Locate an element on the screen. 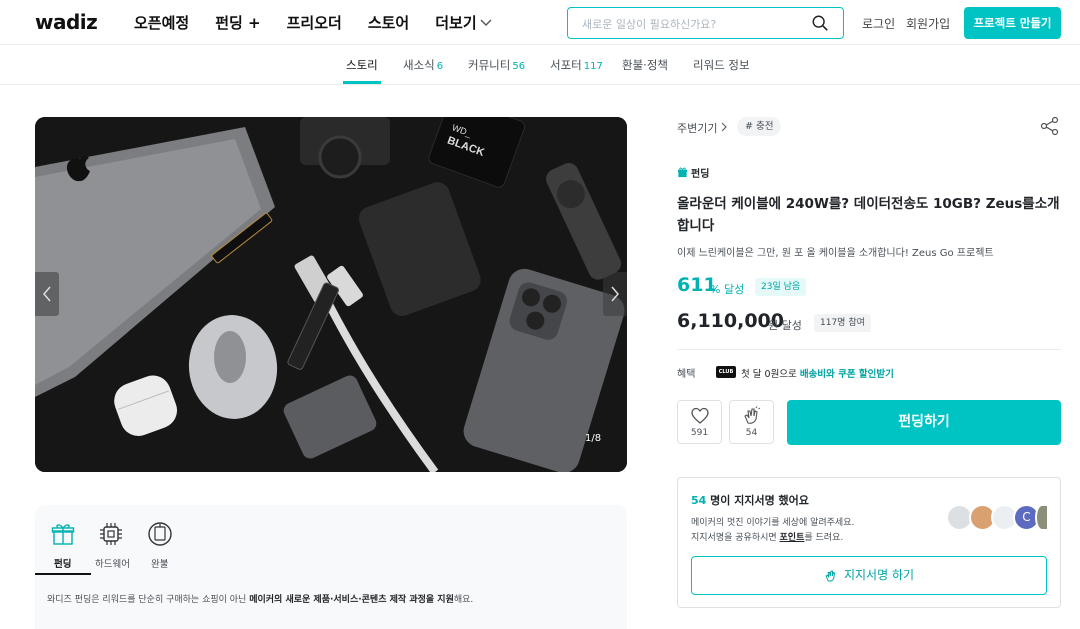  support-count: 54 is located at coordinates (699, 500).